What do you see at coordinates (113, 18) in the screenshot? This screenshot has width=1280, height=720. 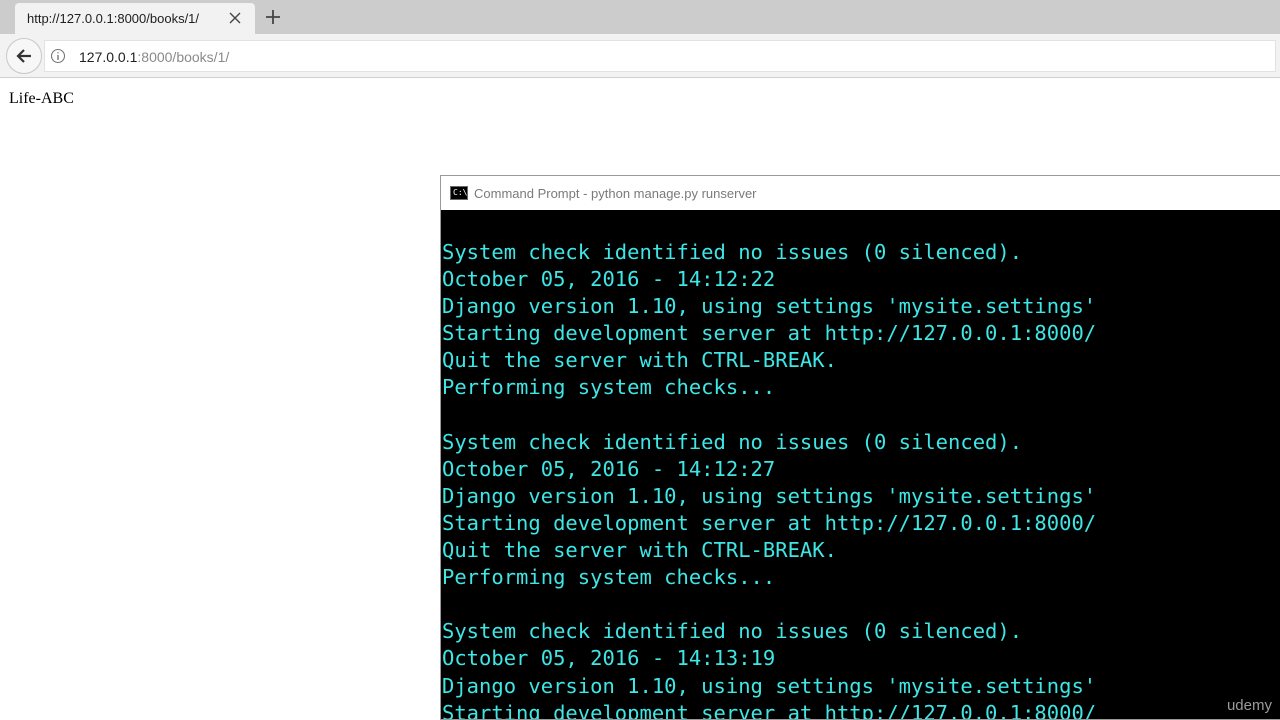 I see `tab-title: http://127.0.0.1:8000/books/1/` at bounding box center [113, 18].